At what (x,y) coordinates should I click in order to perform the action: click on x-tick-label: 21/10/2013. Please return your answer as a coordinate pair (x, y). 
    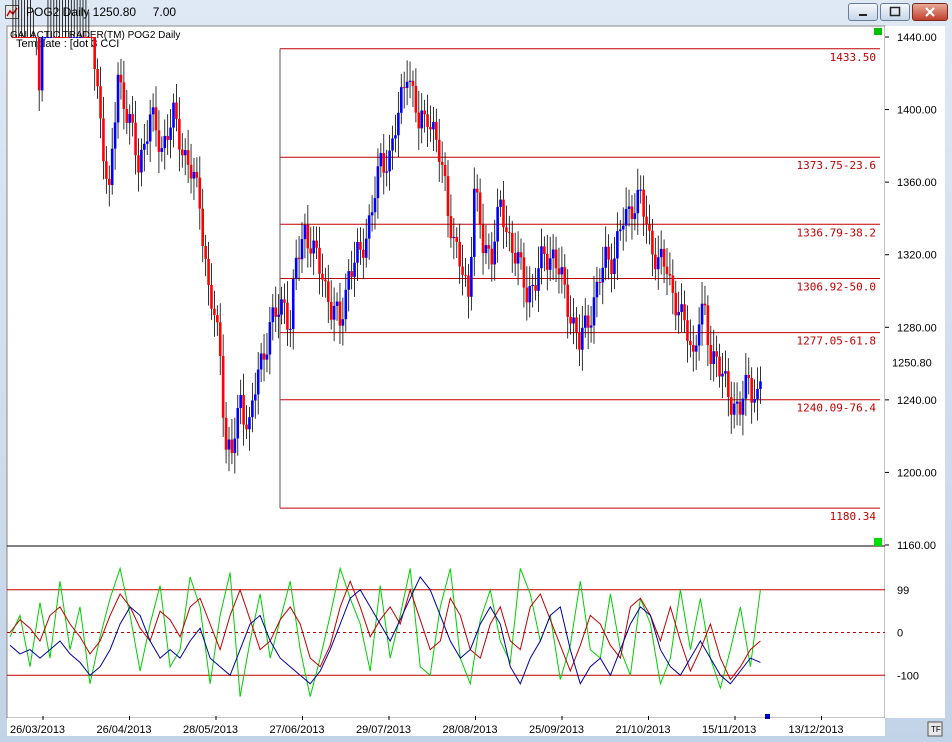
    Looking at the image, I should click on (643, 730).